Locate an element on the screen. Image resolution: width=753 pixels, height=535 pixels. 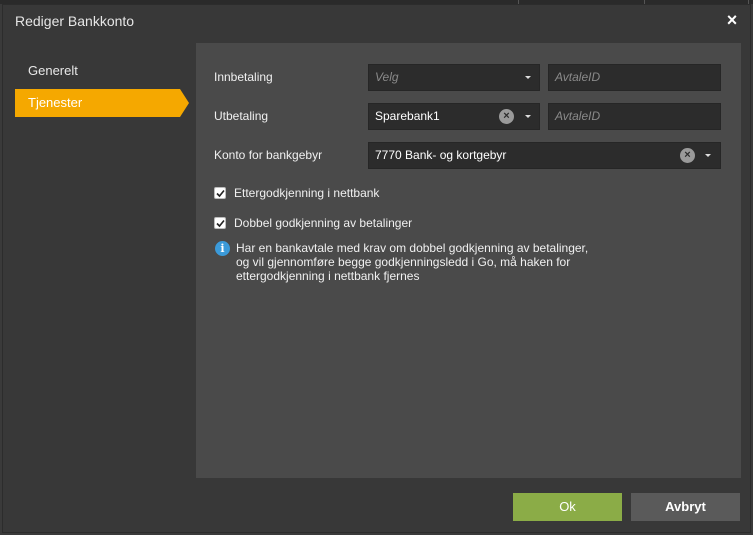
innbetaling-select-placeholder: Velg is located at coordinates (387, 77).